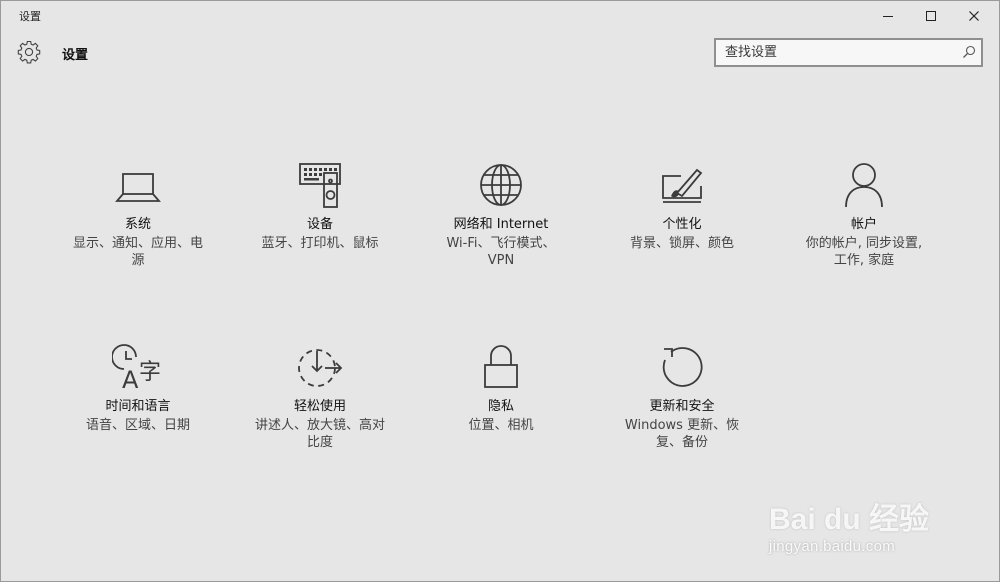  I want to click on category-privacy: 隐私 位置、相机, so click(501, 387).